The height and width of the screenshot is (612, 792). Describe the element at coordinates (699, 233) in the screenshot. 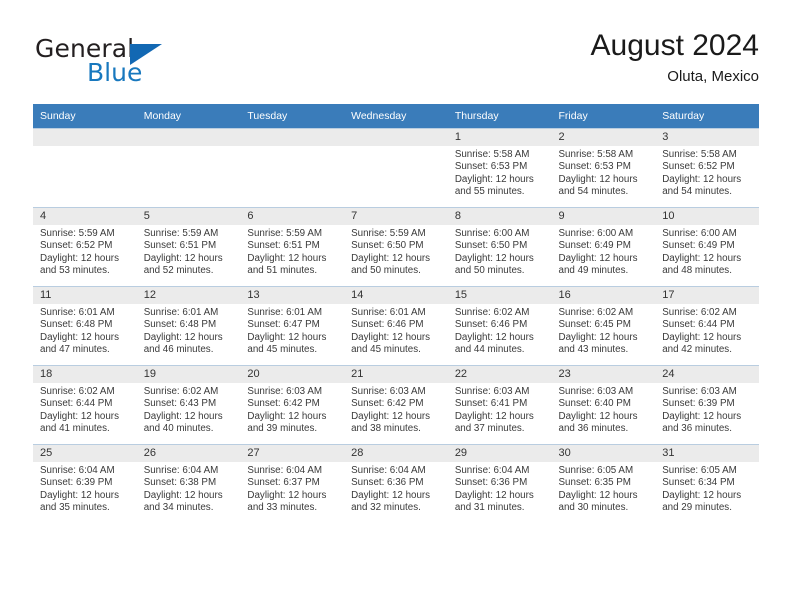

I see `sunrise-text: Sunrise: 6:00 AM` at that location.